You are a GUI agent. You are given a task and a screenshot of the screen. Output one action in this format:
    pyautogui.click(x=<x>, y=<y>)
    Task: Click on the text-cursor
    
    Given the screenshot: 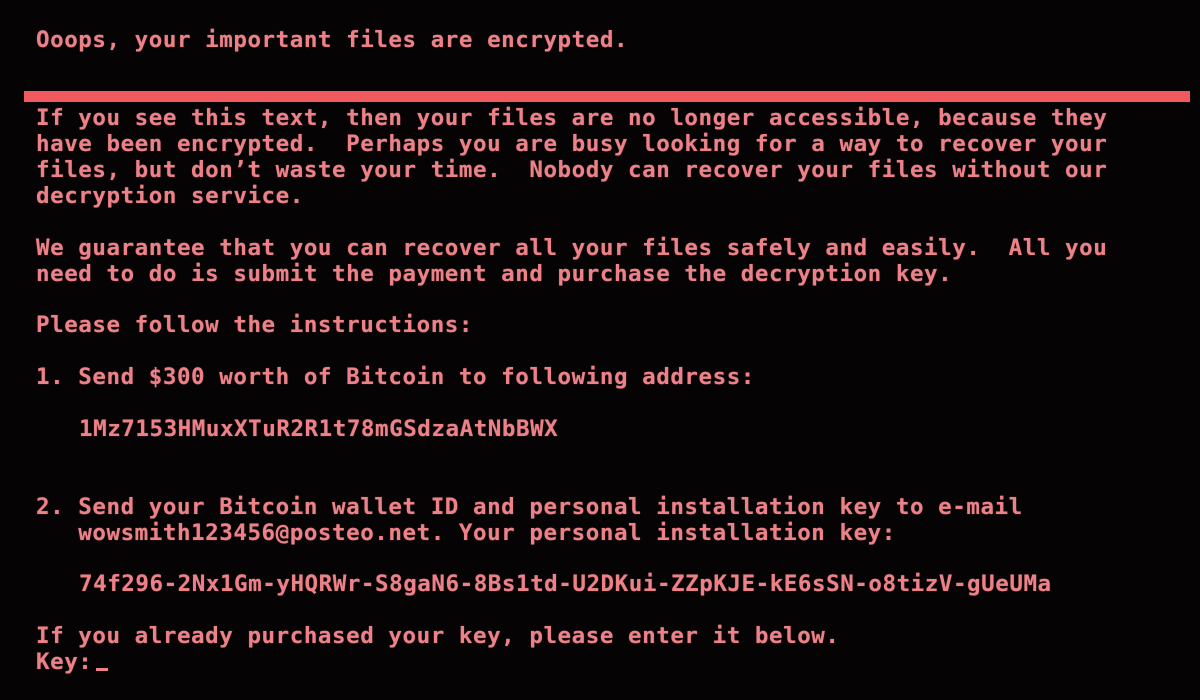 What is the action you would take?
    pyautogui.click(x=102, y=669)
    